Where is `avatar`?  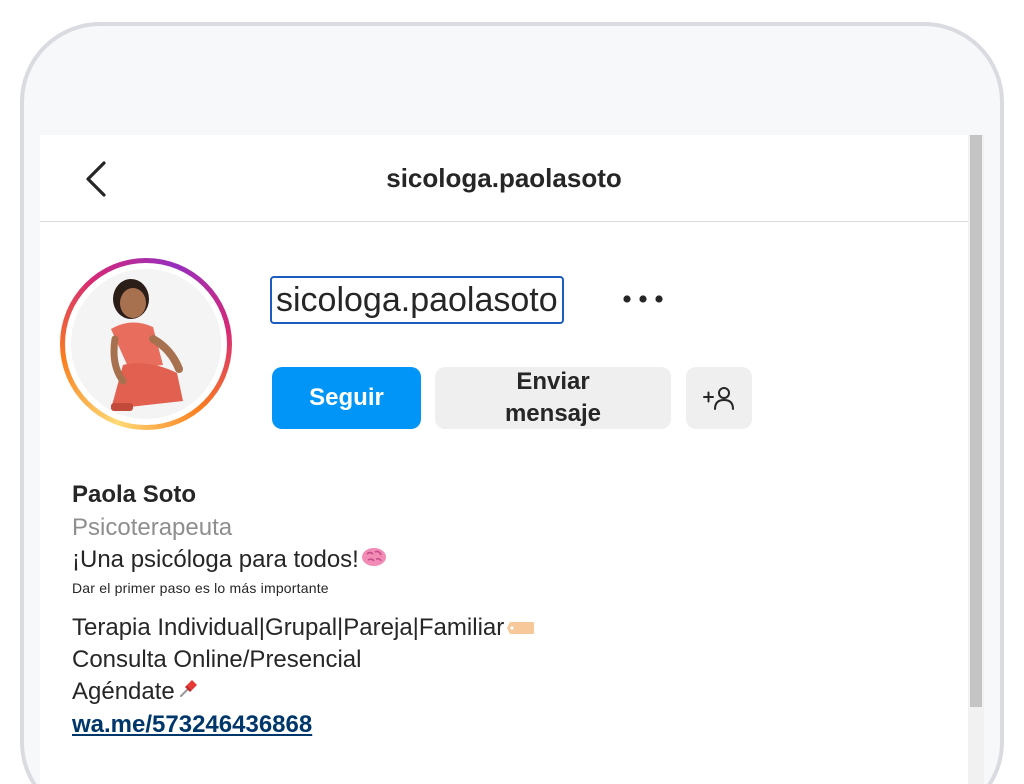
avatar is located at coordinates (146, 344).